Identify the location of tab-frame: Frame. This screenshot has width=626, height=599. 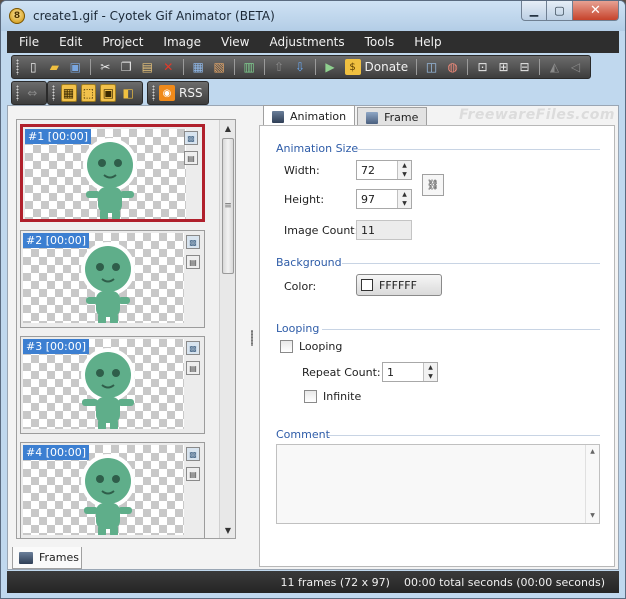
(392, 117).